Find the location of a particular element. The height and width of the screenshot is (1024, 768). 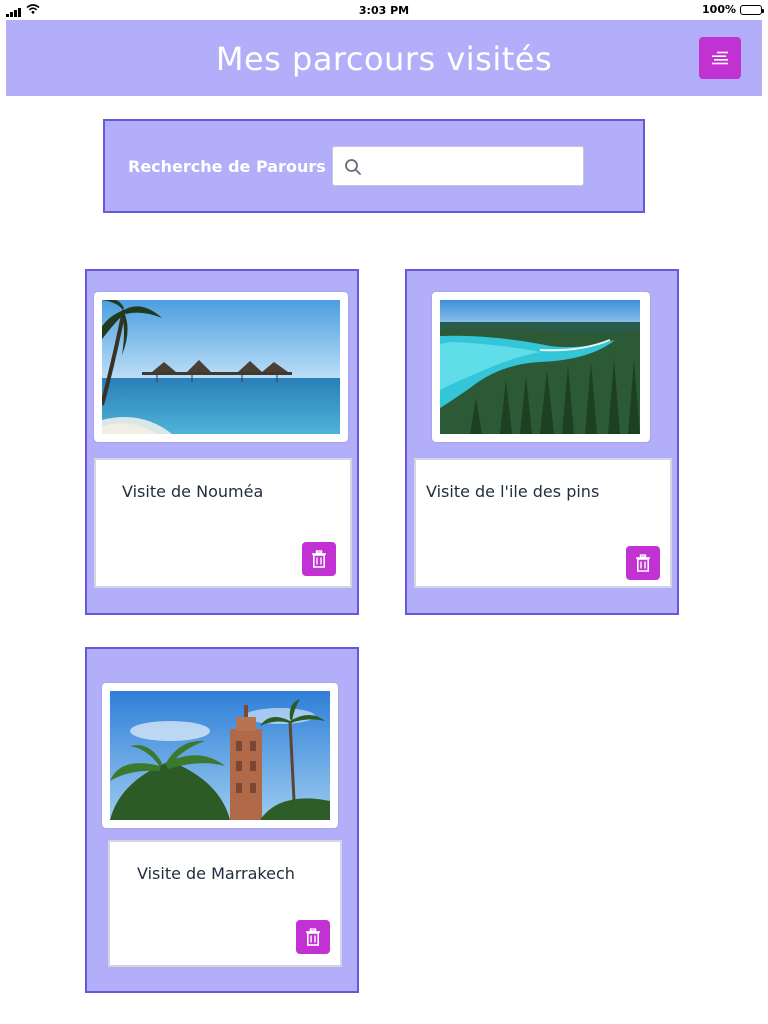

search-input is located at coordinates (474, 166).